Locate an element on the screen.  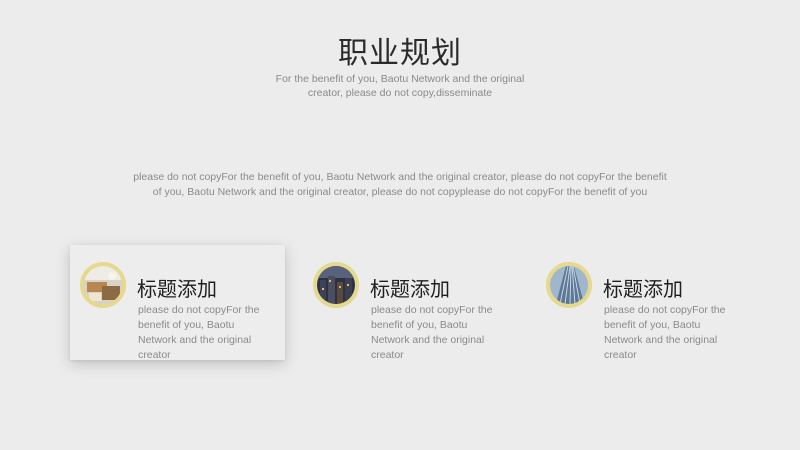
city-night-photo-icon is located at coordinates (336, 285).